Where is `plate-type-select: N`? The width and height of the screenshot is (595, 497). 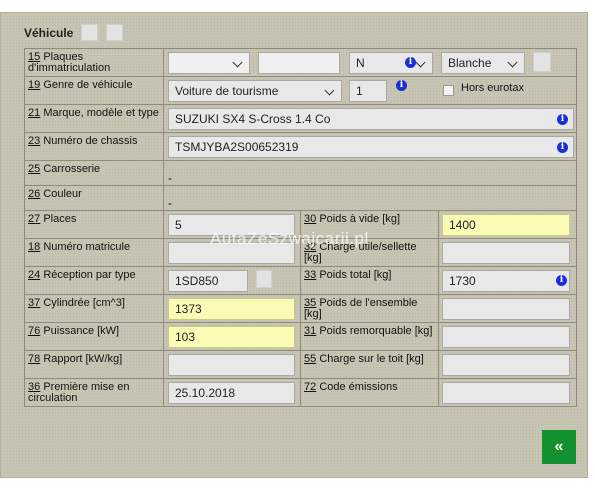
plate-type-select: N is located at coordinates (391, 63).